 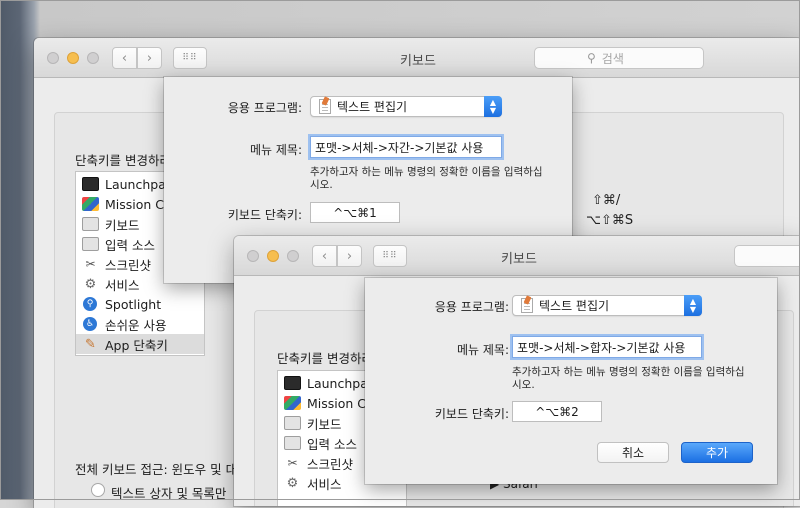 What do you see at coordinates (90, 344) in the screenshot?
I see `app-shortcuts-icon: ✎` at bounding box center [90, 344].